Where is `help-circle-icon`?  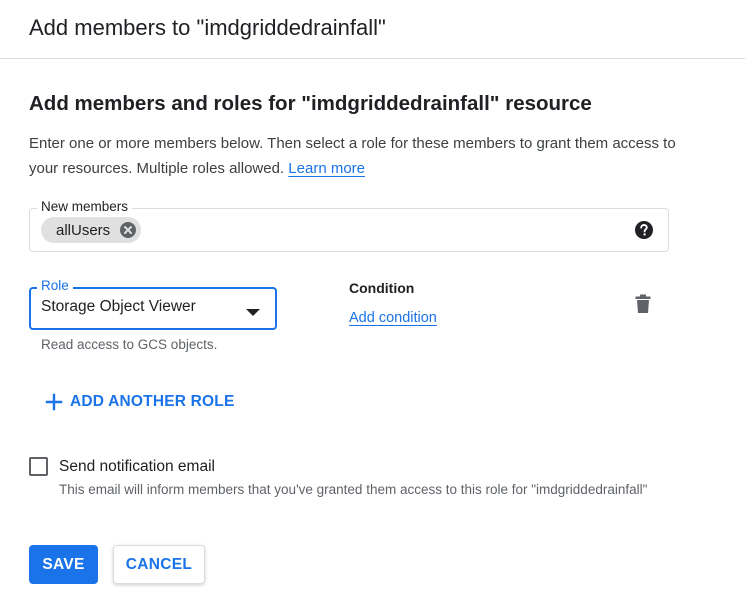
help-circle-icon is located at coordinates (644, 230).